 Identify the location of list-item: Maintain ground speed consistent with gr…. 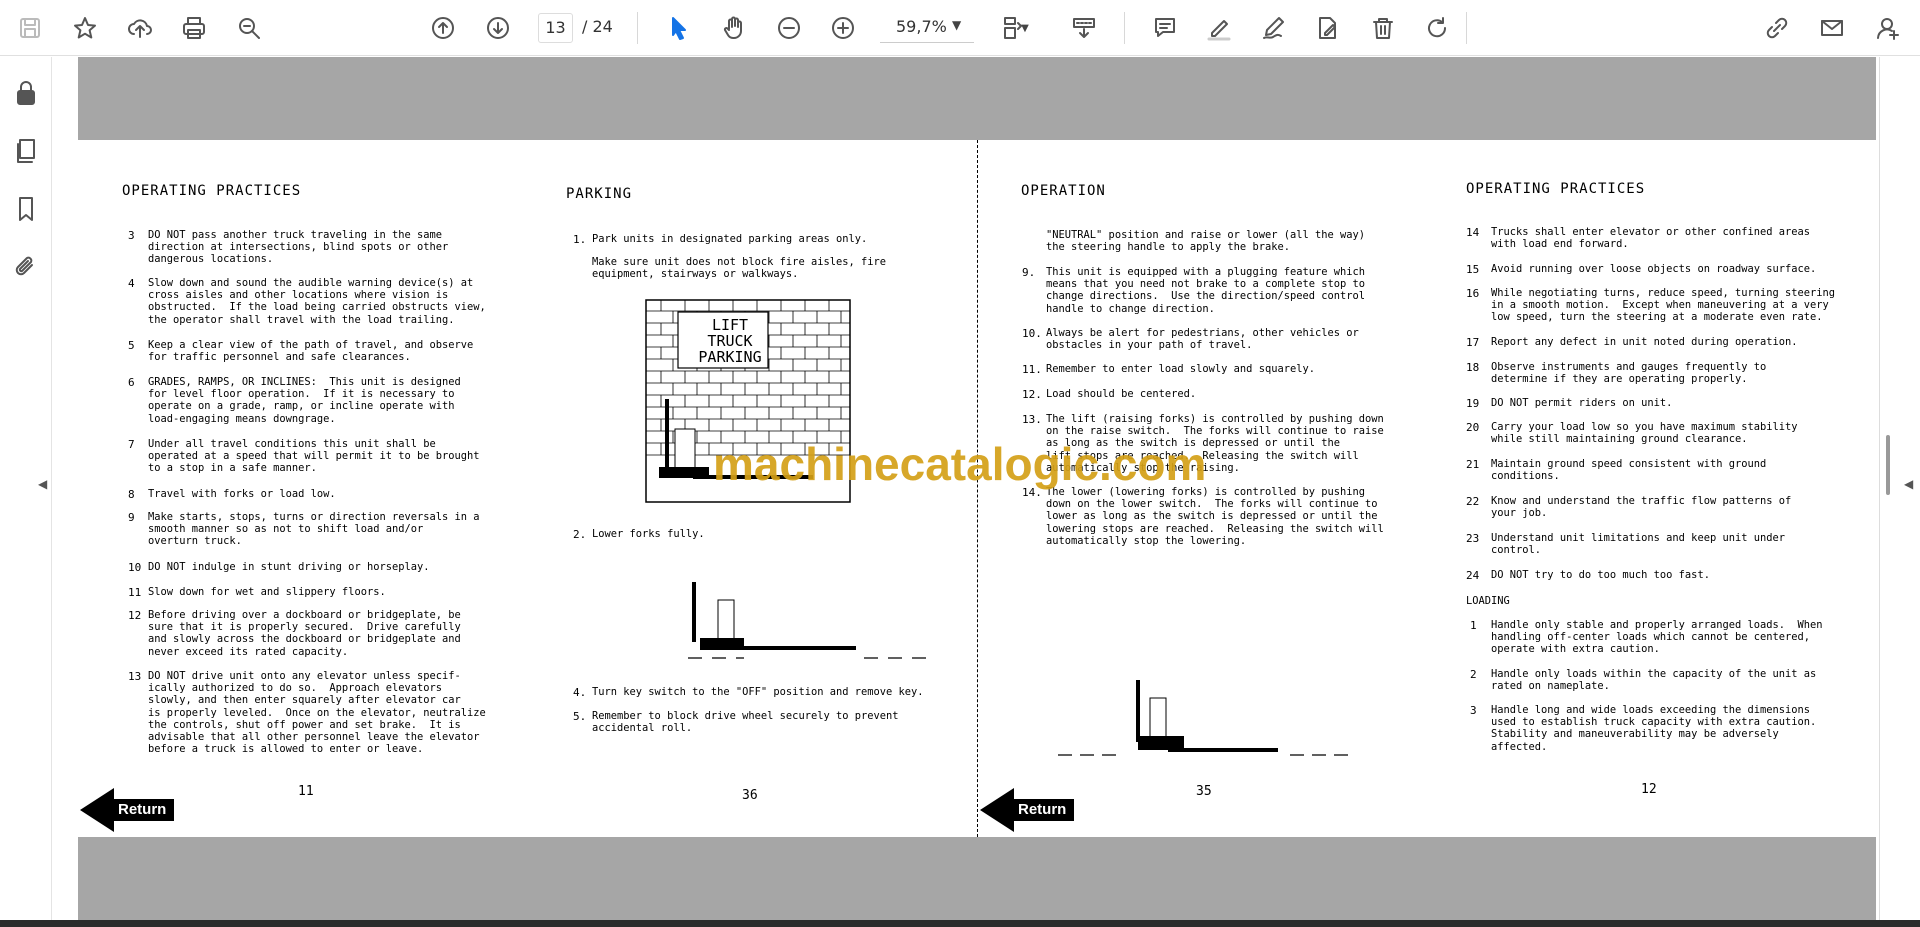
(1629, 470).